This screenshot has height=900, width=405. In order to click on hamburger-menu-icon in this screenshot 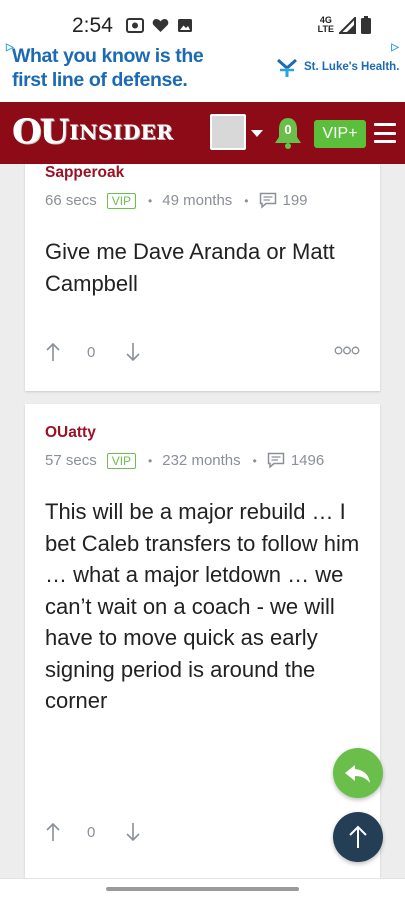, I will do `click(385, 133)`.